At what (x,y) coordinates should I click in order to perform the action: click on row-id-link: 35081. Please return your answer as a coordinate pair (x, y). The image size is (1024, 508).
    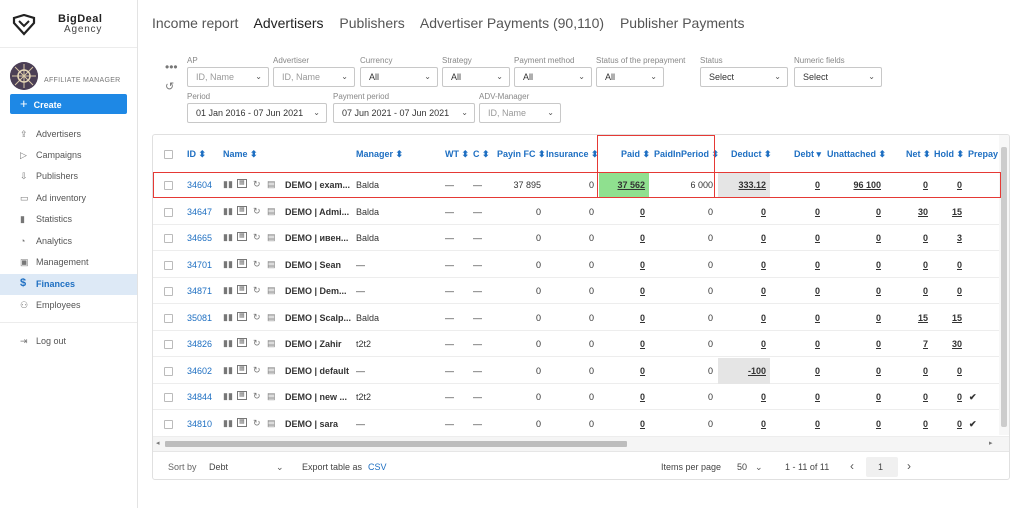
    Looking at the image, I should click on (199, 318).